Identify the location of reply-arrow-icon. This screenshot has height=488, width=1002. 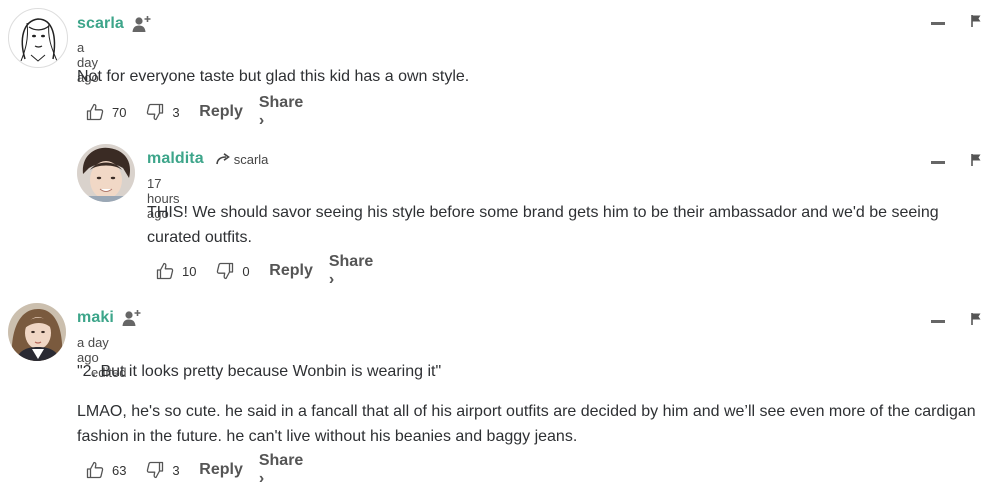
(222, 159).